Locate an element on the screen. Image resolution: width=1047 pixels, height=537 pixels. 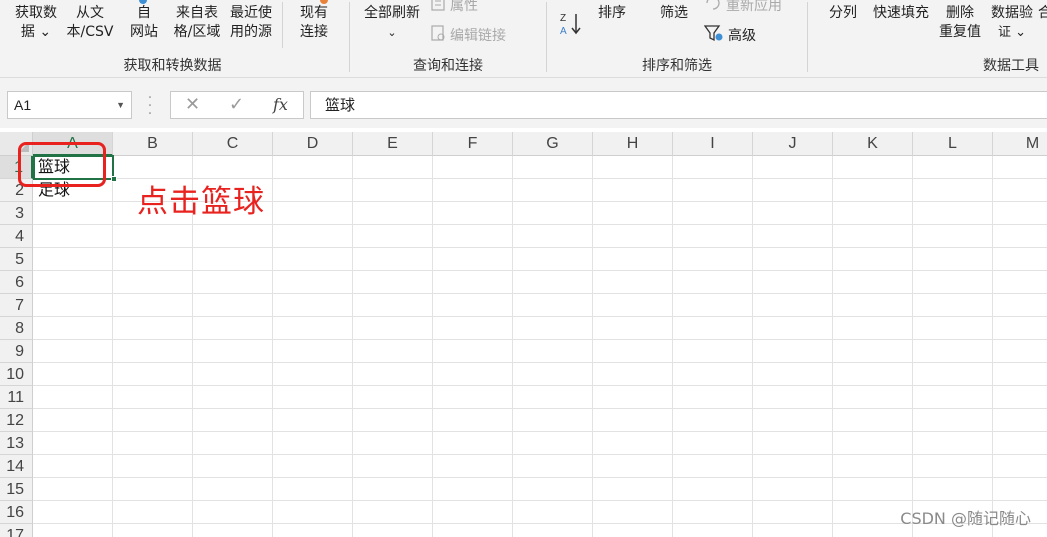
confirm-icon: ✓ is located at coordinates (236, 105).